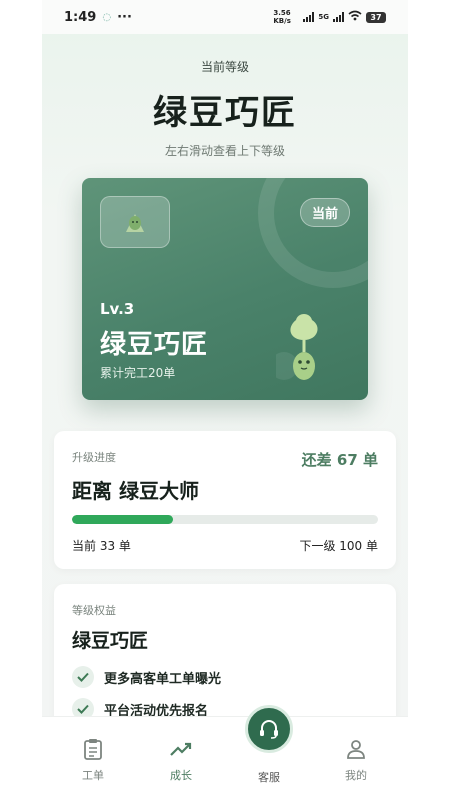  I want to click on wifi-icon, so click(355, 17).